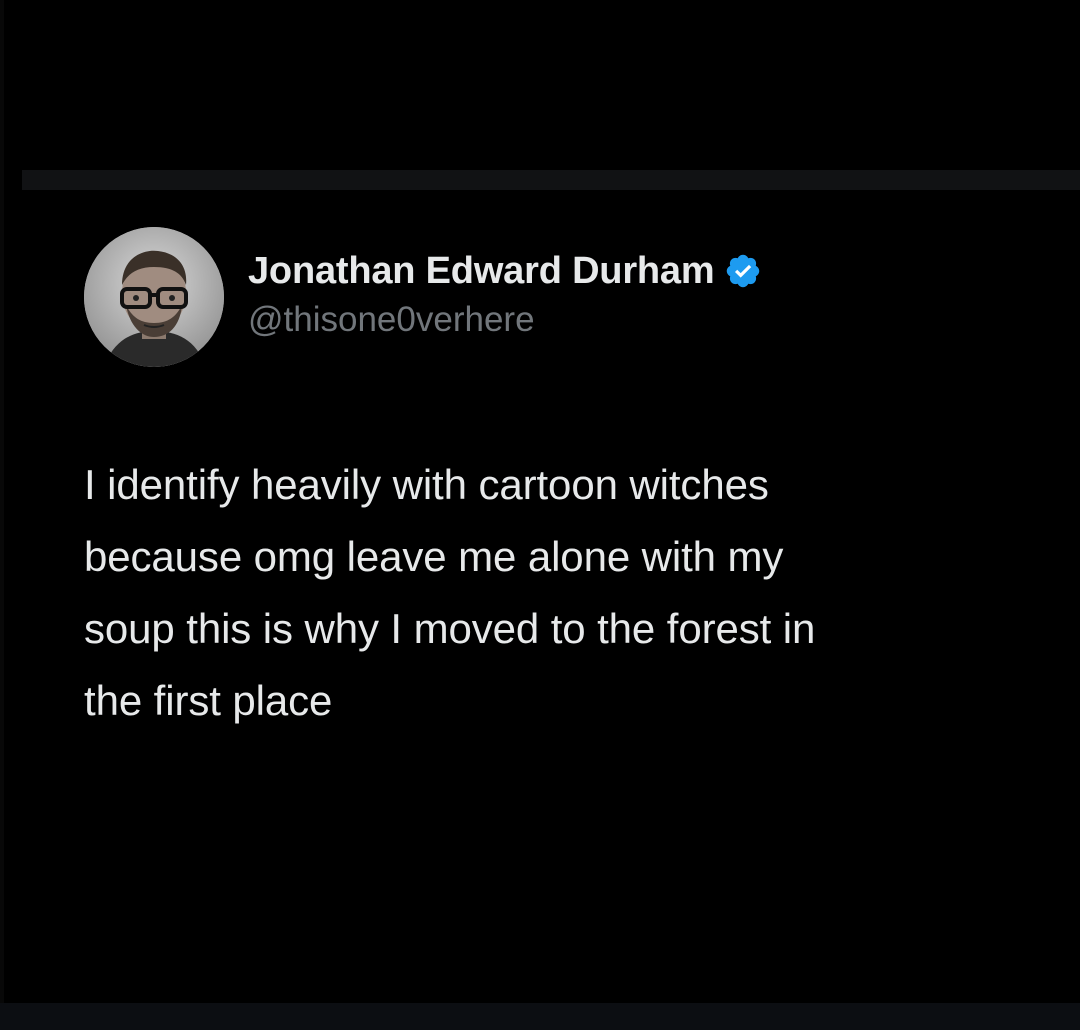 The image size is (1080, 1030). I want to click on tweet-text-line: the first place, so click(208, 700).